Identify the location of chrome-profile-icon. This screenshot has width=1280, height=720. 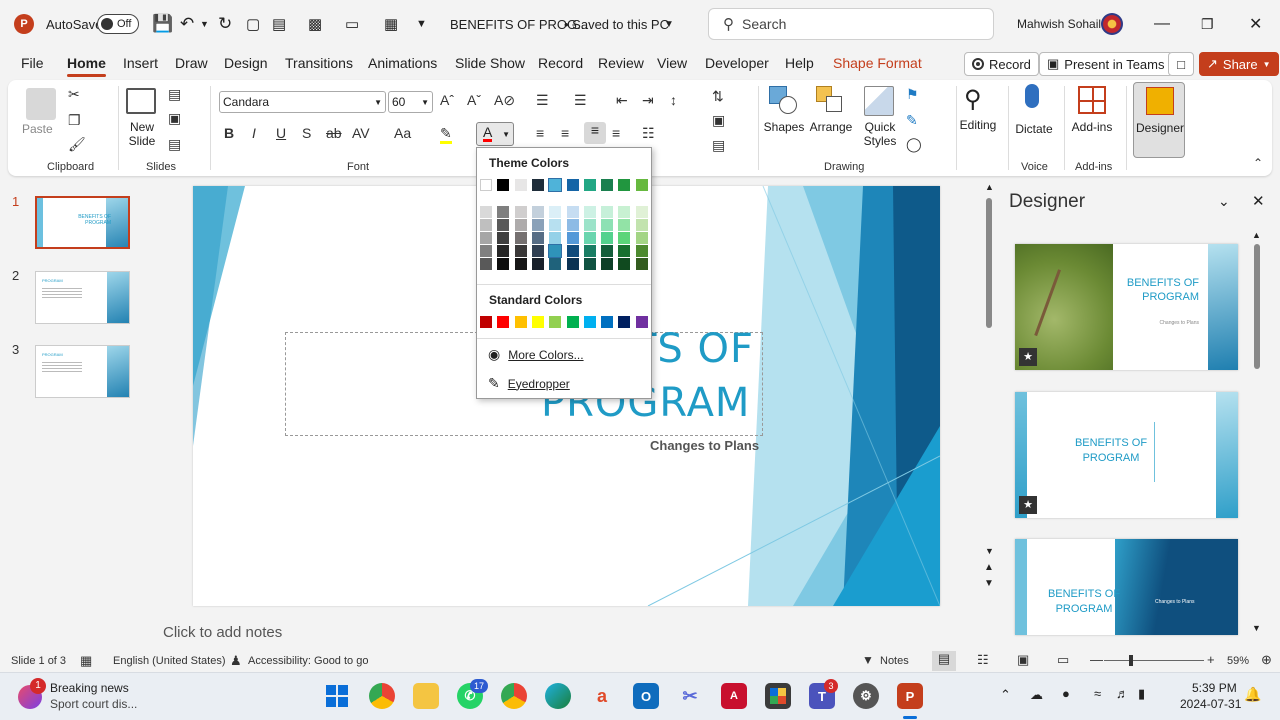
(514, 696).